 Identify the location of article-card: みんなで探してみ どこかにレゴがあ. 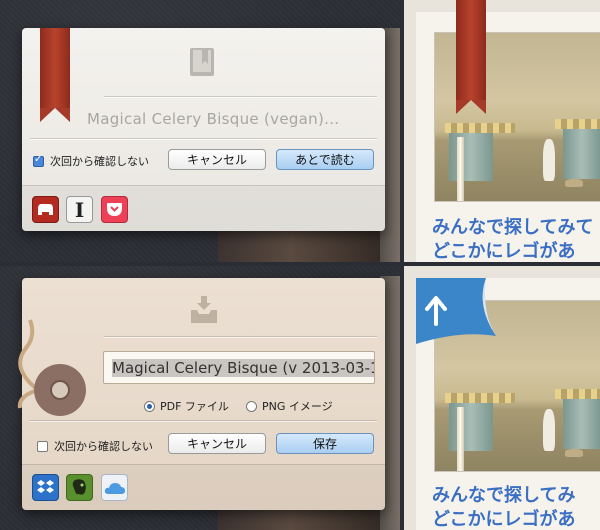
(508, 404).